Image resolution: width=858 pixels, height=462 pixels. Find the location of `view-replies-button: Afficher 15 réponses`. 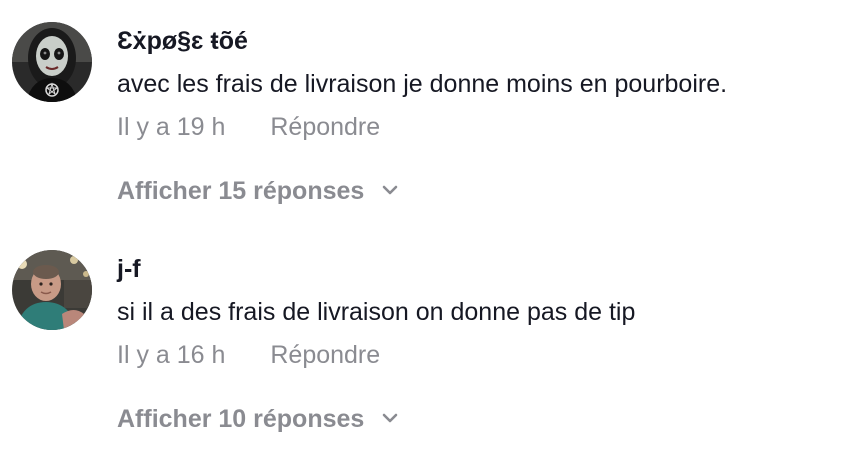

view-replies-button: Afficher 15 réponses is located at coordinates (258, 191).